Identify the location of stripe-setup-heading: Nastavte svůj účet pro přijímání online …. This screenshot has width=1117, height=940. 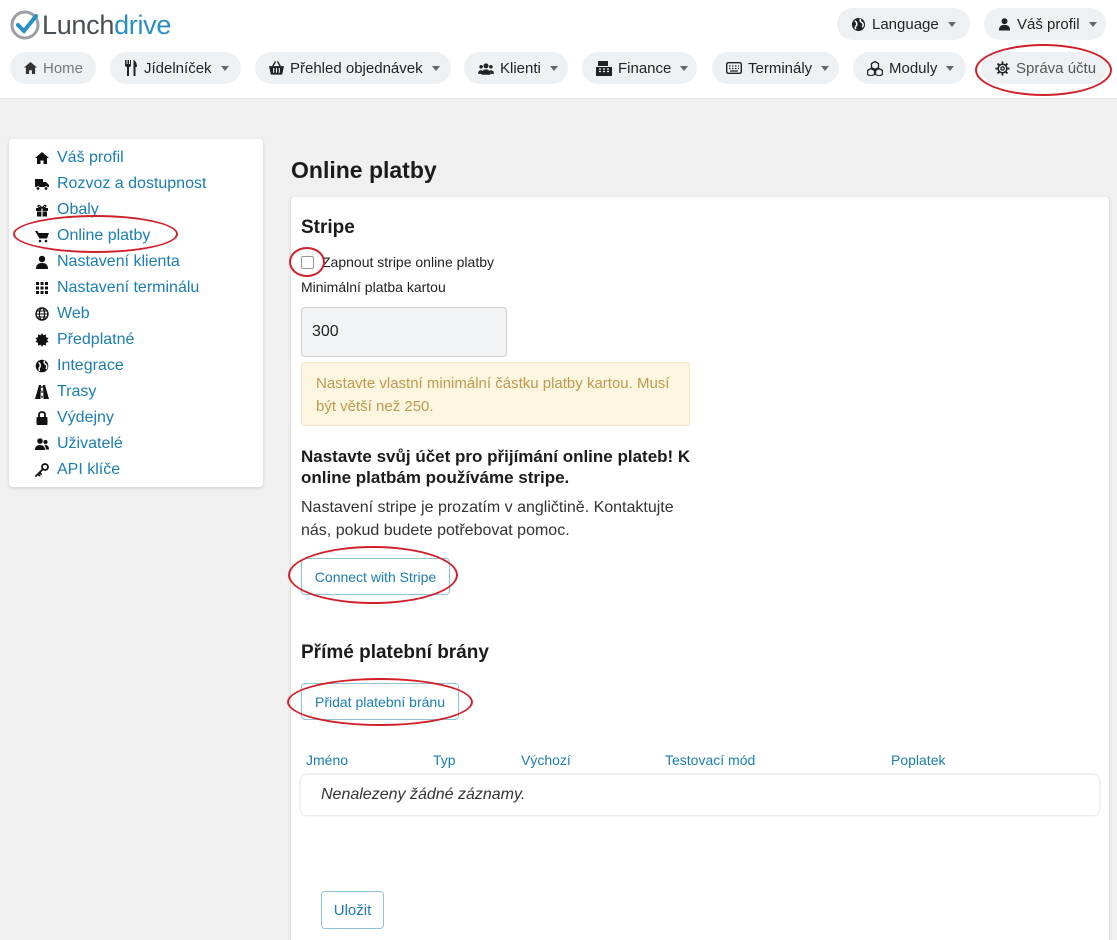
(496, 467).